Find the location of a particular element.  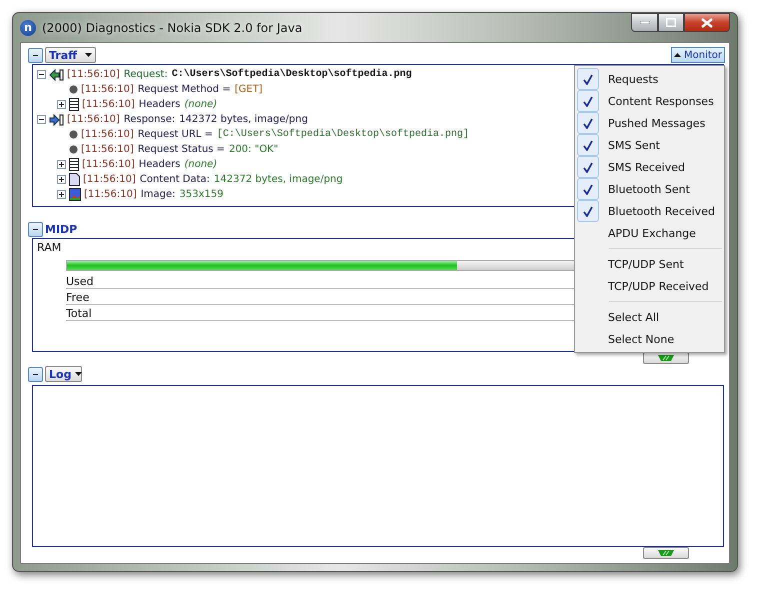

maximize-icon is located at coordinates (671, 22).